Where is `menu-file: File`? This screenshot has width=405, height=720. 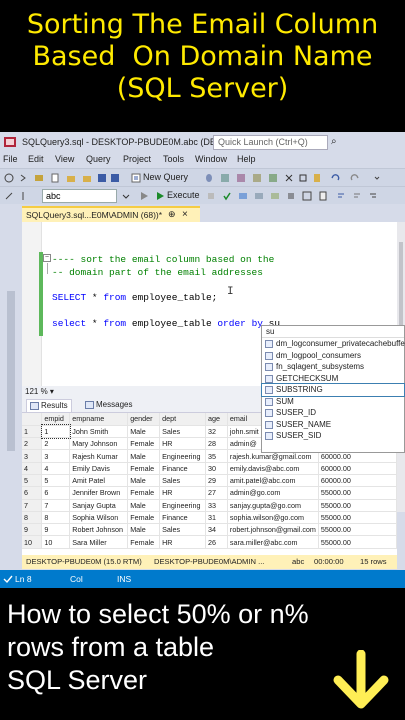
menu-file: File is located at coordinates (10, 159).